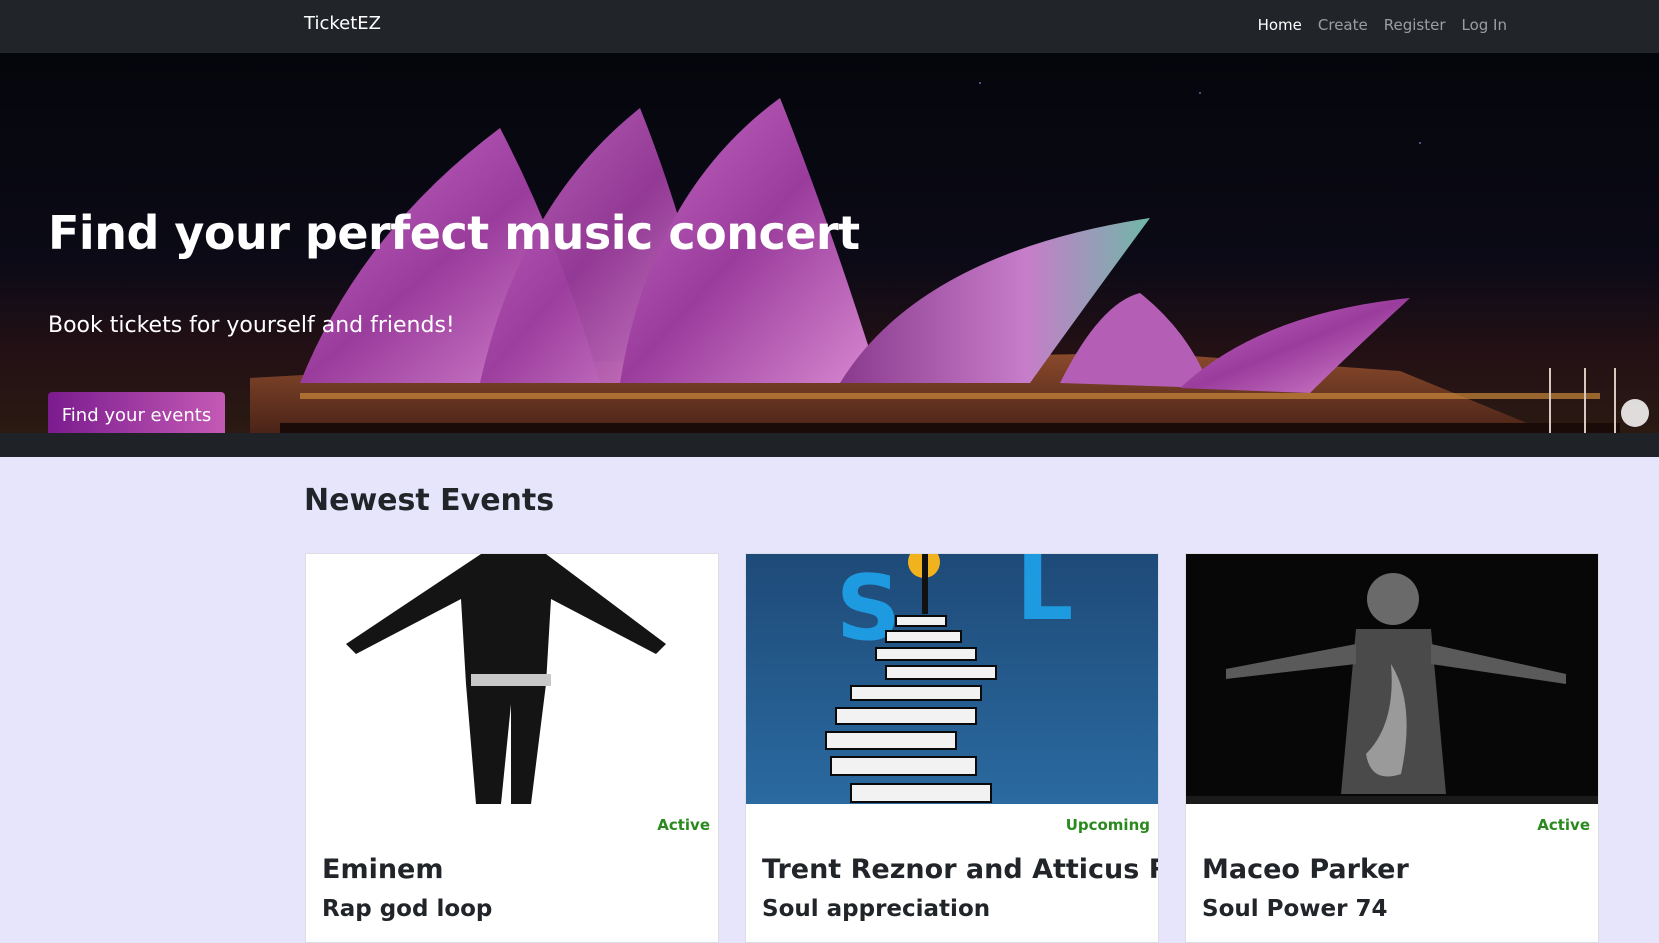  I want to click on event-name: Eminem, so click(383, 869).